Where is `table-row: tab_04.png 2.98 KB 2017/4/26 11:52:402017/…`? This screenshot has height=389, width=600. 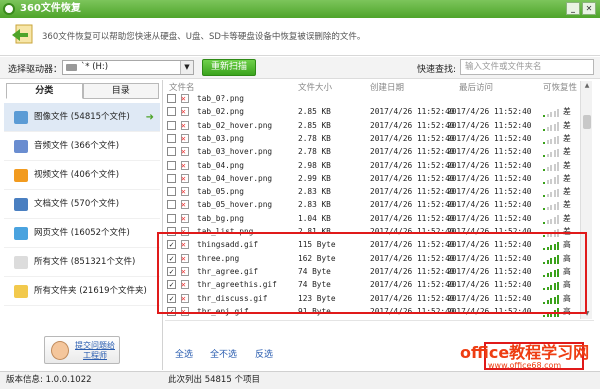
table-row: tab_04.png 2.98 KB 2017/4/26 11:52:402017/… is located at coordinates (375, 165).